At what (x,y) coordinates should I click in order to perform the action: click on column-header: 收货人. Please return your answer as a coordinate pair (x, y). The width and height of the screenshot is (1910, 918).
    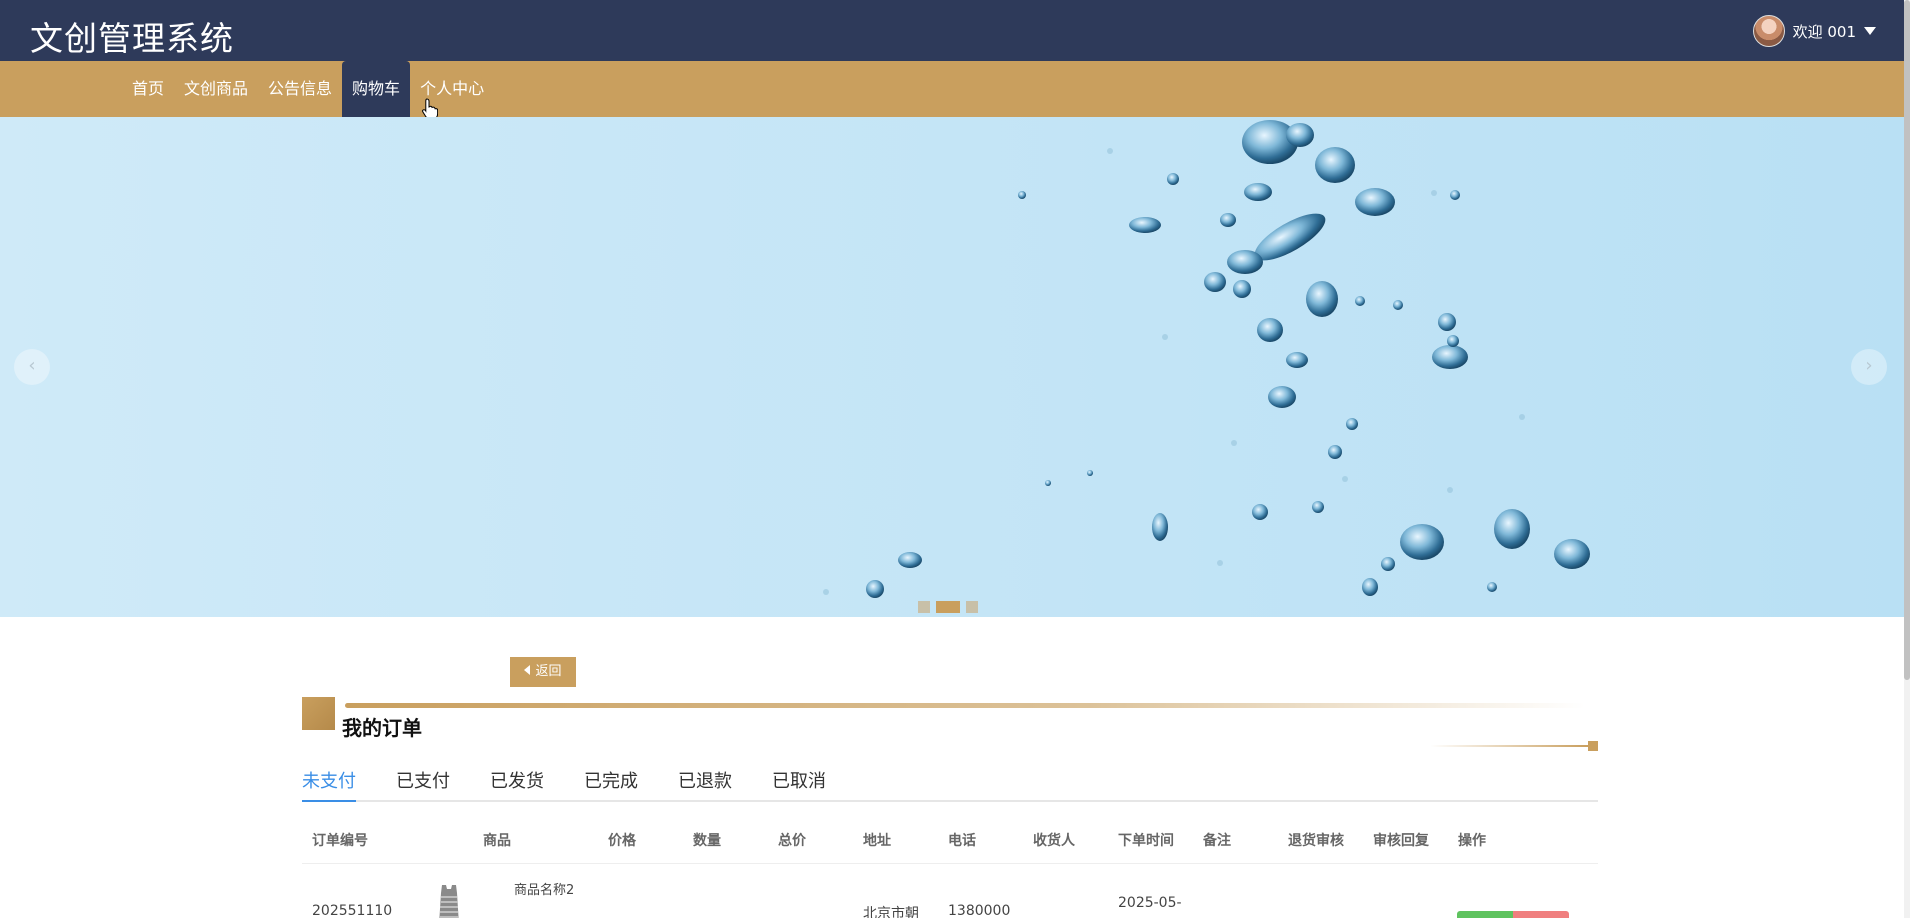
    Looking at the image, I should click on (1054, 841).